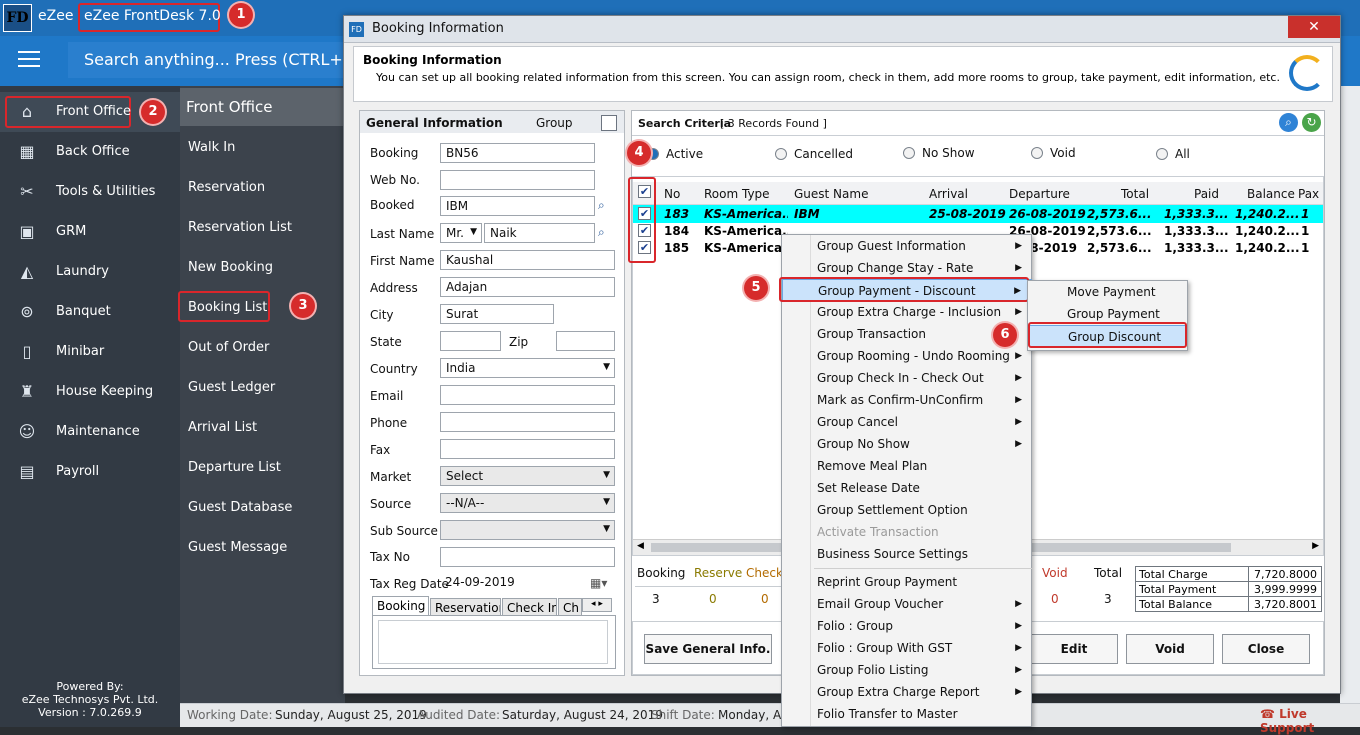 This screenshot has height=735, width=1360. What do you see at coordinates (1135, 194) in the screenshot?
I see `col-total: Total` at bounding box center [1135, 194].